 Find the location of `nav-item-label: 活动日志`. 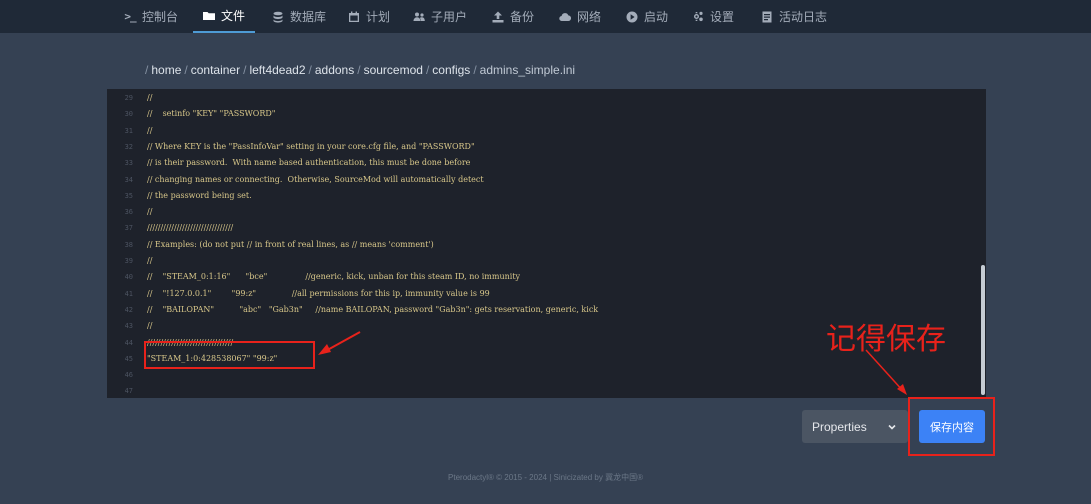

nav-item-label: 活动日志 is located at coordinates (803, 17).